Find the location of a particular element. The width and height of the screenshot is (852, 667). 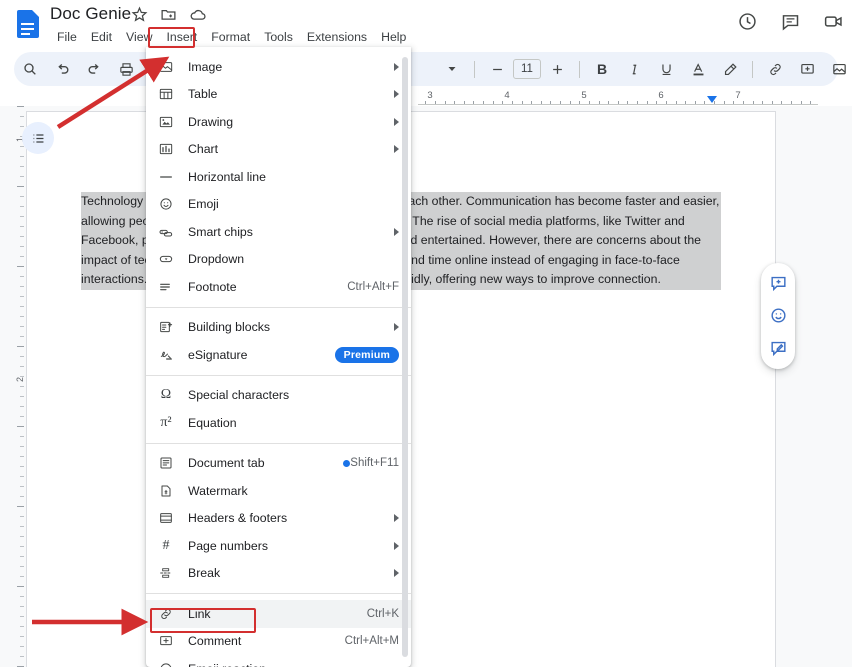

search-icon is located at coordinates (30, 69).